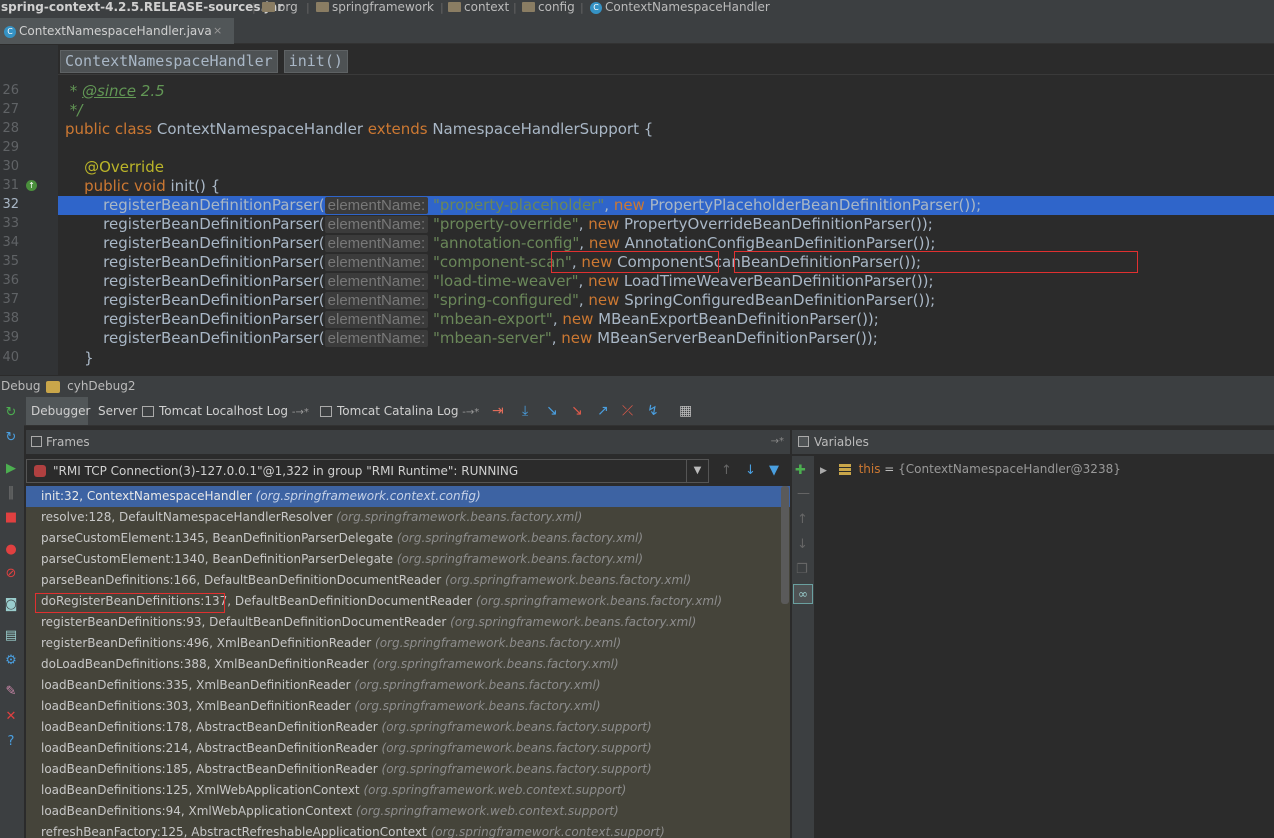  I want to click on breadcrumb-context: context, so click(478, 7).